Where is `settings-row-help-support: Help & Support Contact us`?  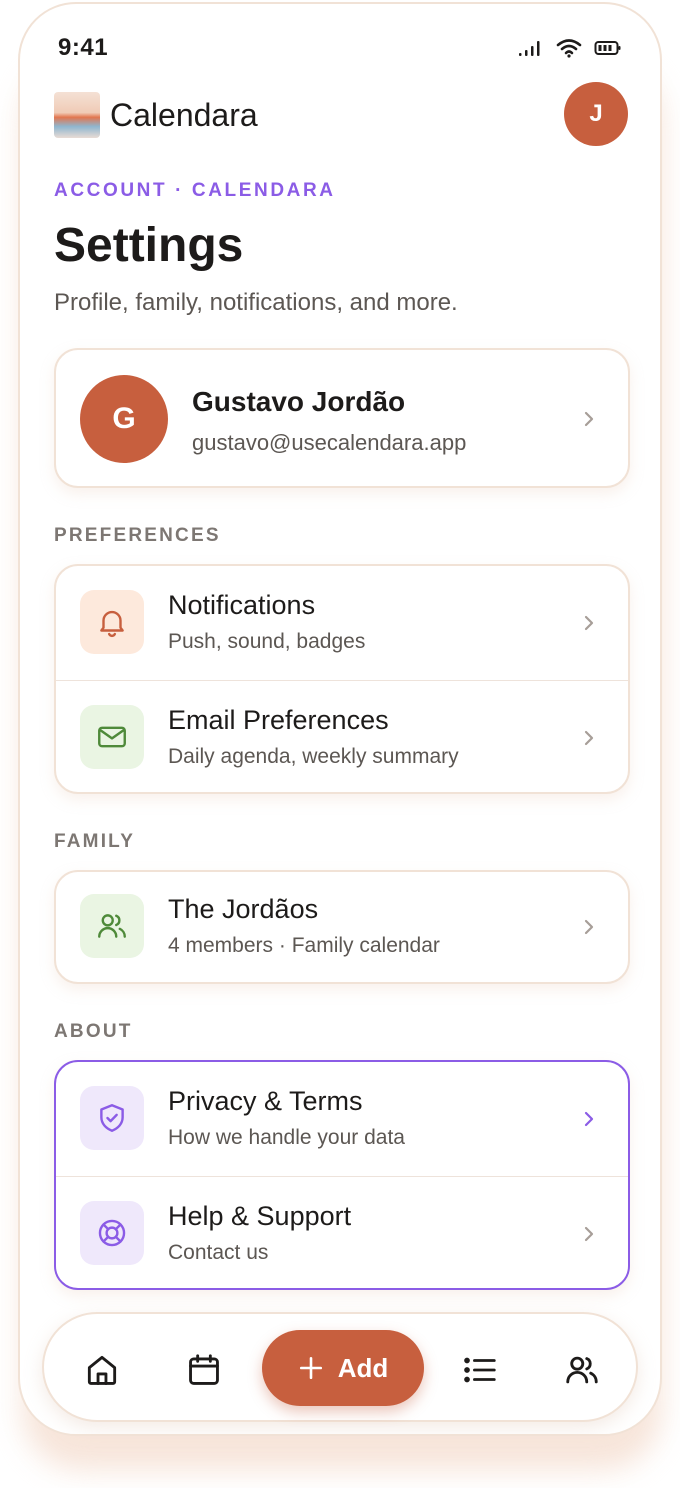 settings-row-help-support: Help & Support Contact us is located at coordinates (342, 1232).